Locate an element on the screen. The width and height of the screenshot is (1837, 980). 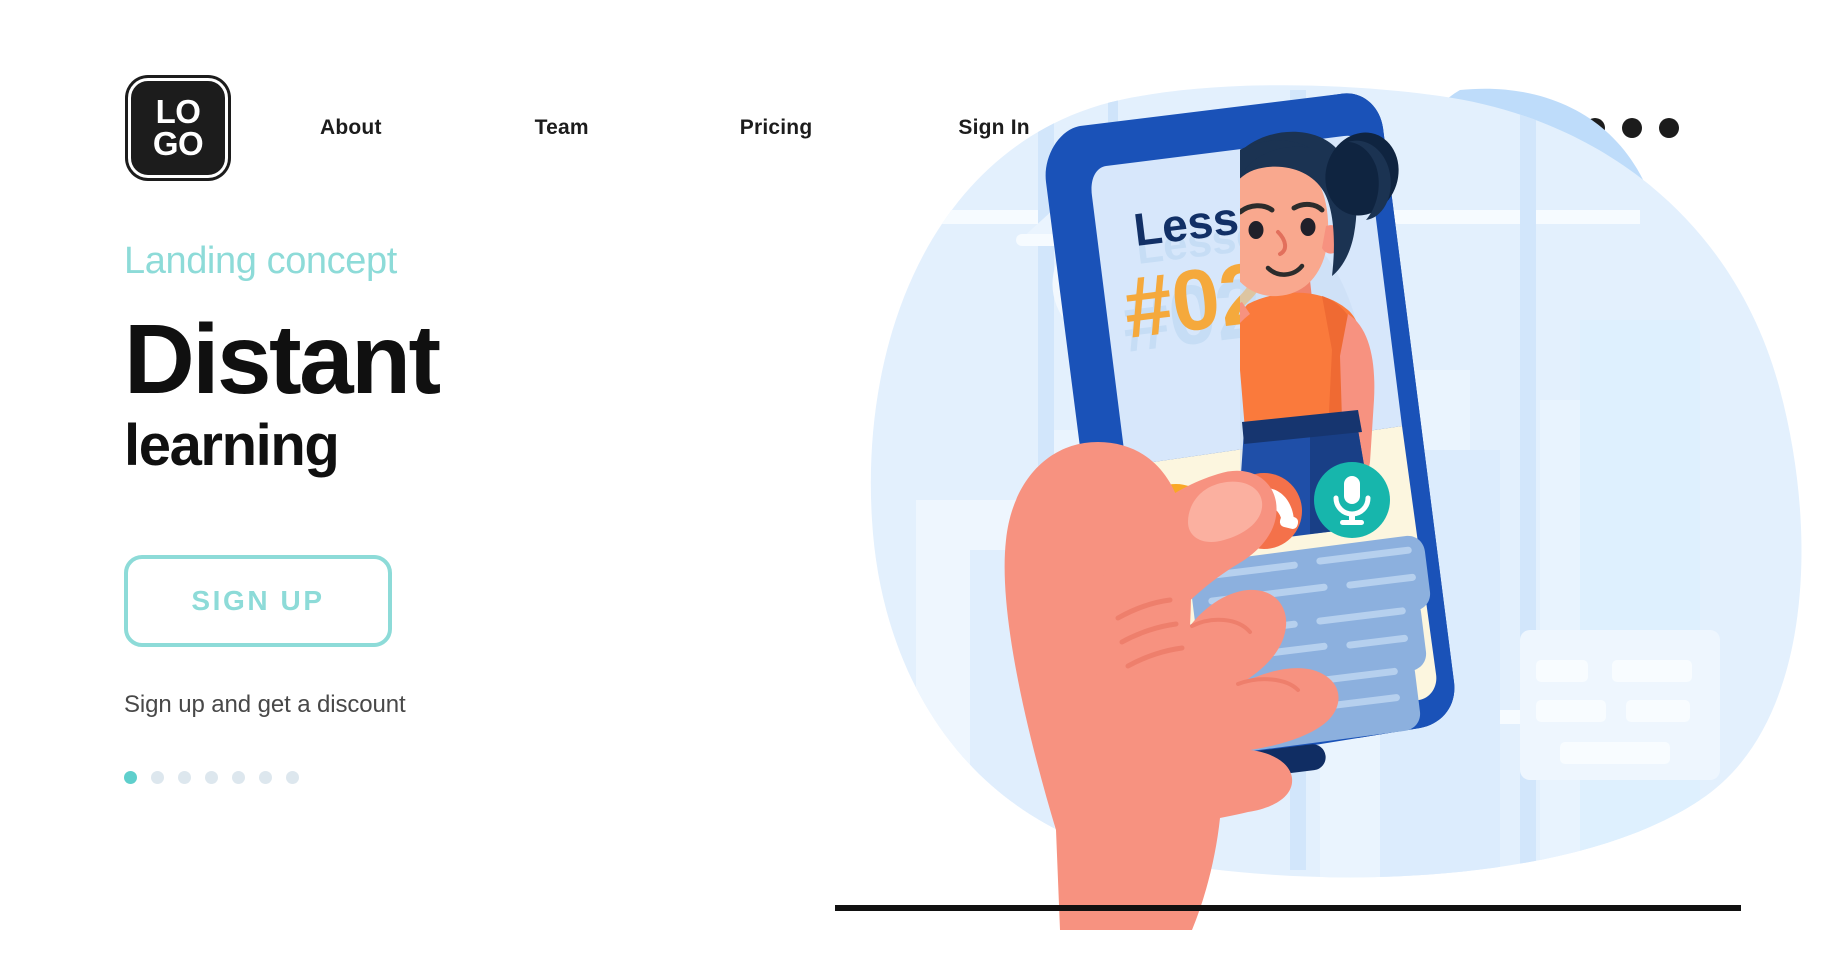
microphone-button is located at coordinates (1352, 500).